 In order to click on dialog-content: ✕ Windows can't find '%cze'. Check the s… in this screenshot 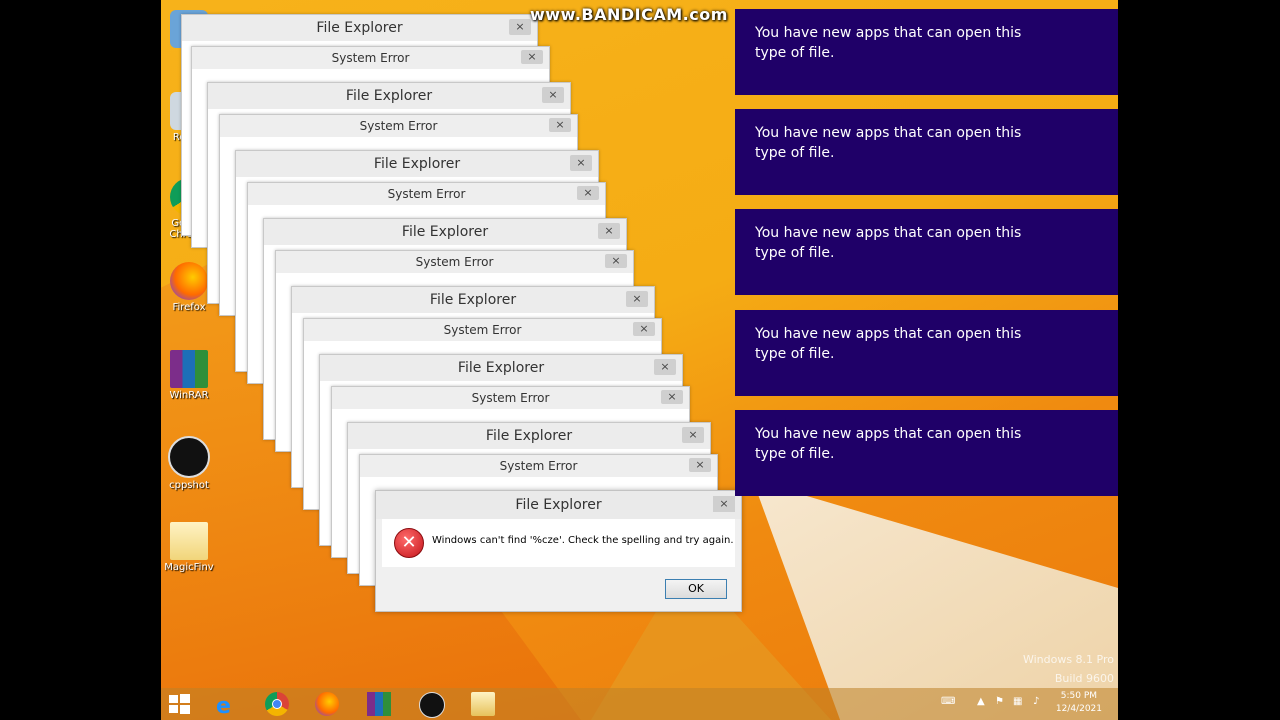, I will do `click(558, 543)`.